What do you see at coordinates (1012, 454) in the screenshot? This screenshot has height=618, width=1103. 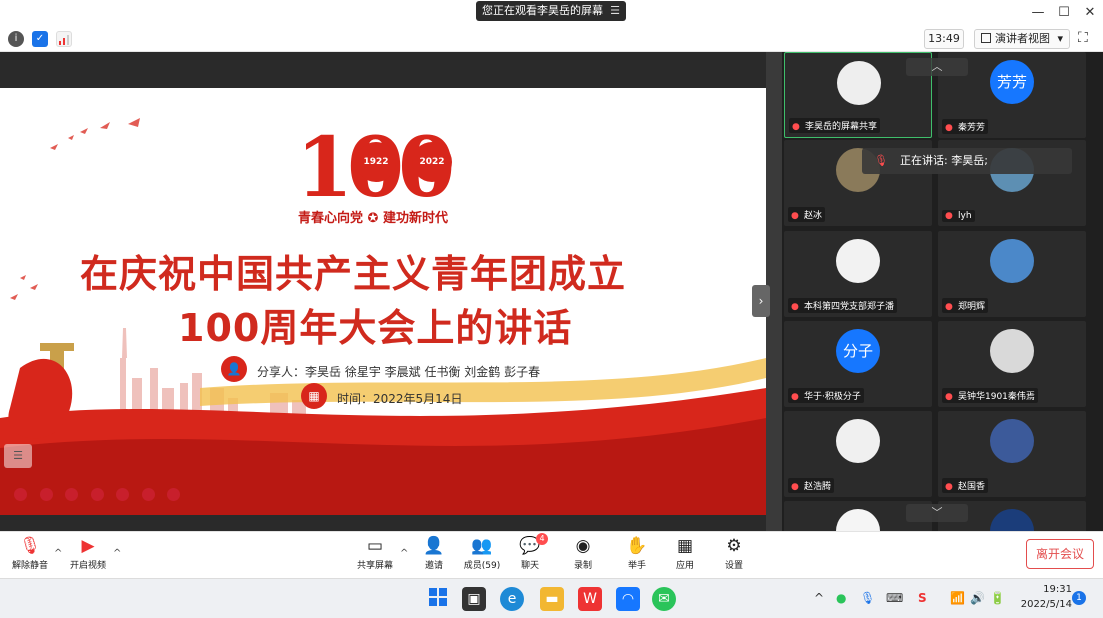 I see `participant-tile: ● 赵国香` at bounding box center [1012, 454].